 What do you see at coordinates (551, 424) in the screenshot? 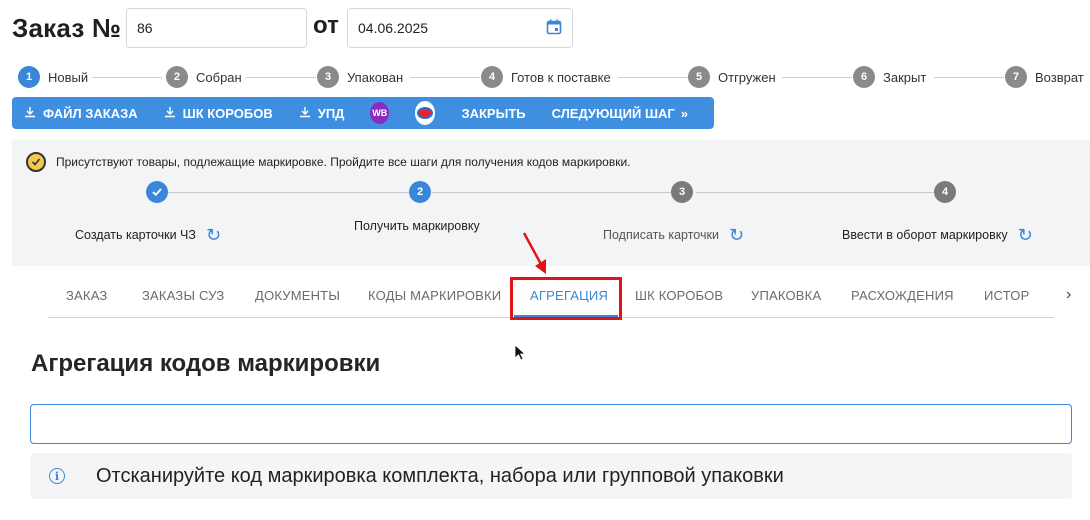
I see `scan-code-input` at bounding box center [551, 424].